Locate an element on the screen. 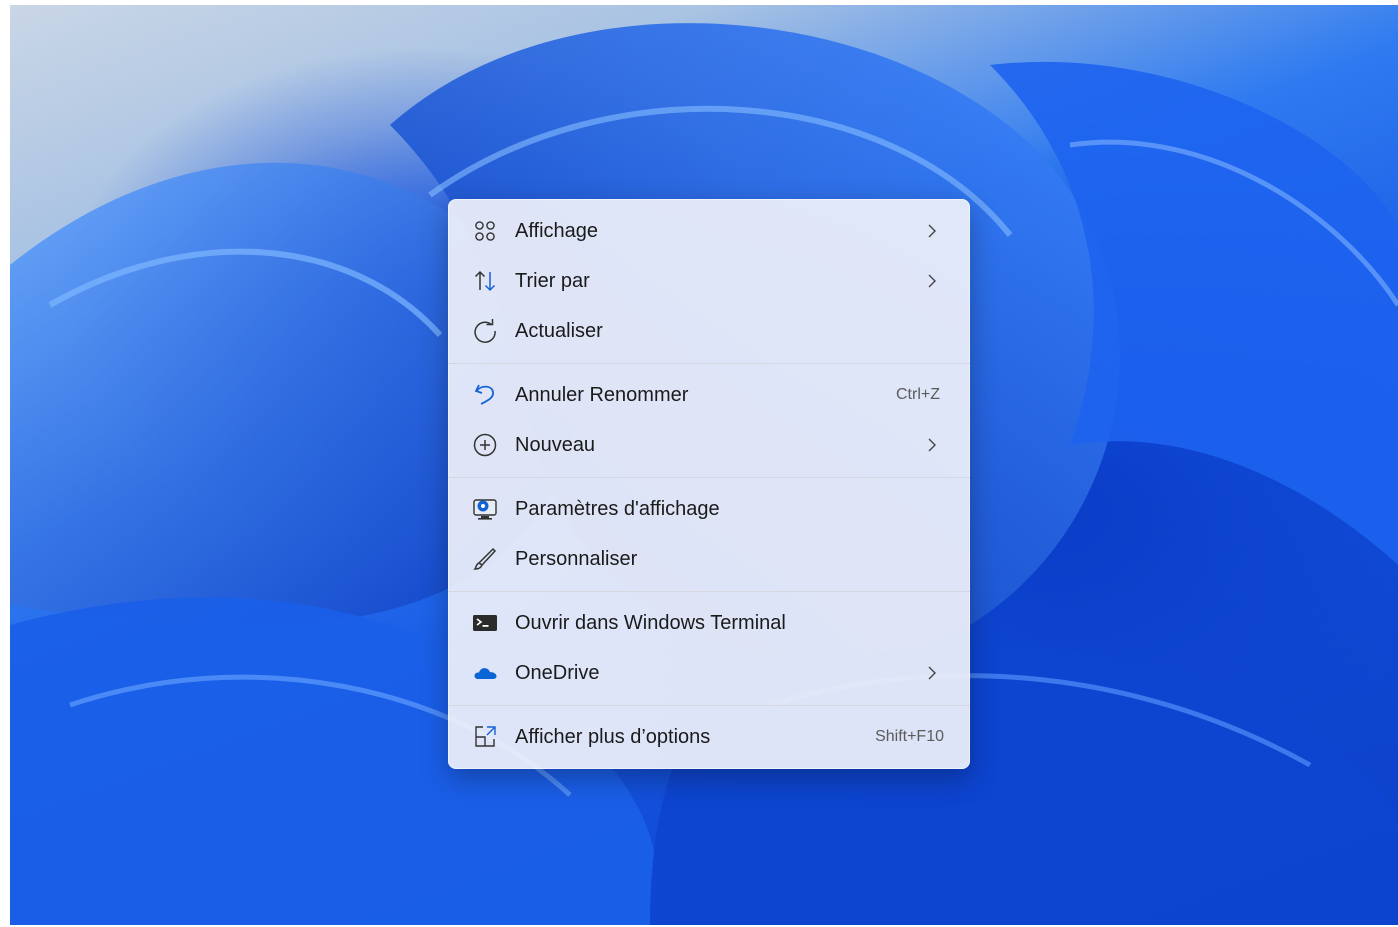 This screenshot has width=1398, height=927. menu-item-label: Nouveau is located at coordinates (555, 444).